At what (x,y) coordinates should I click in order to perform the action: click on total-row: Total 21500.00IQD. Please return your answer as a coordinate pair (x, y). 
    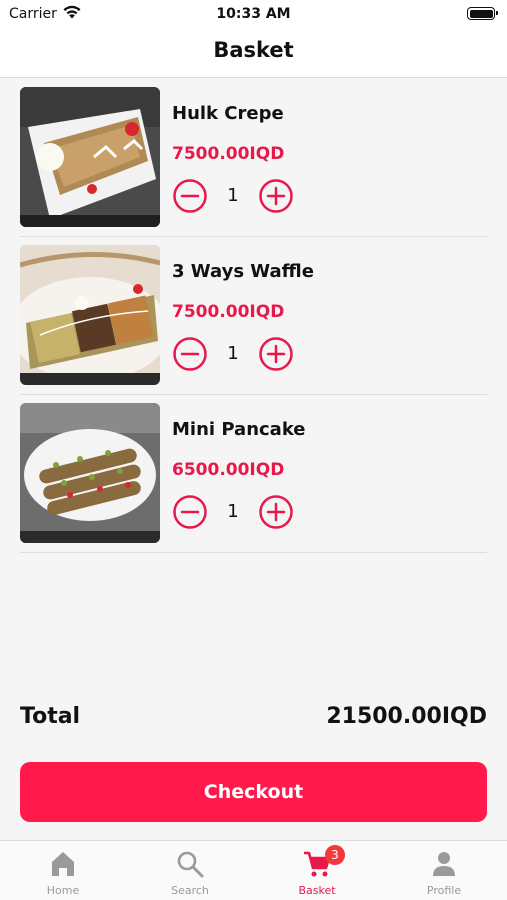
    Looking at the image, I should click on (253, 719).